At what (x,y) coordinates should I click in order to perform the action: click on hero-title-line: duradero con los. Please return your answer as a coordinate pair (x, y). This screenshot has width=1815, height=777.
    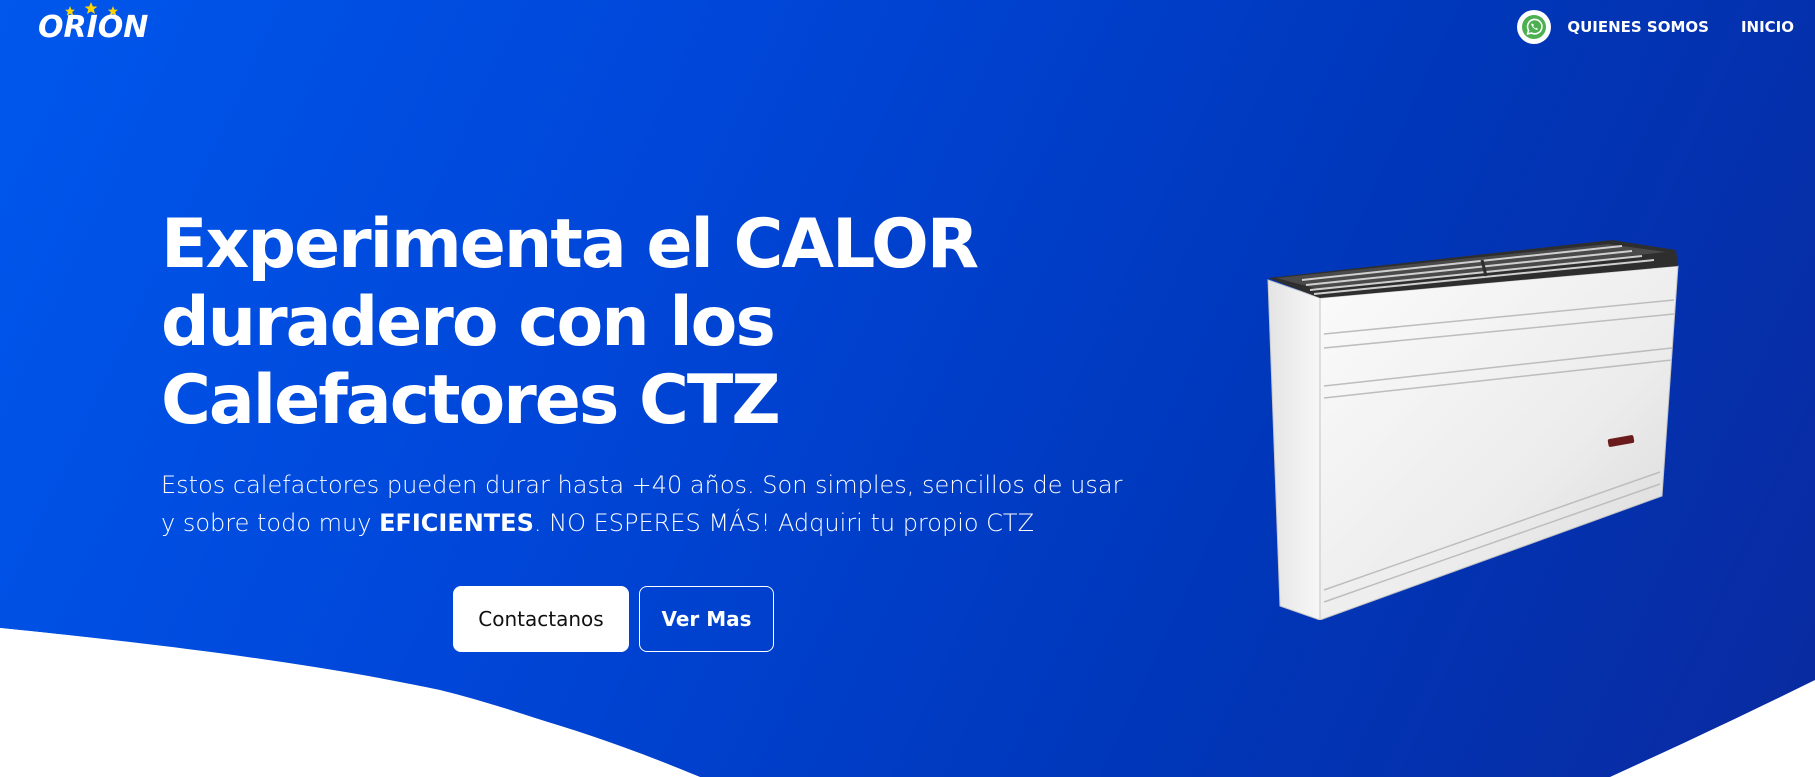
    Looking at the image, I should click on (468, 322).